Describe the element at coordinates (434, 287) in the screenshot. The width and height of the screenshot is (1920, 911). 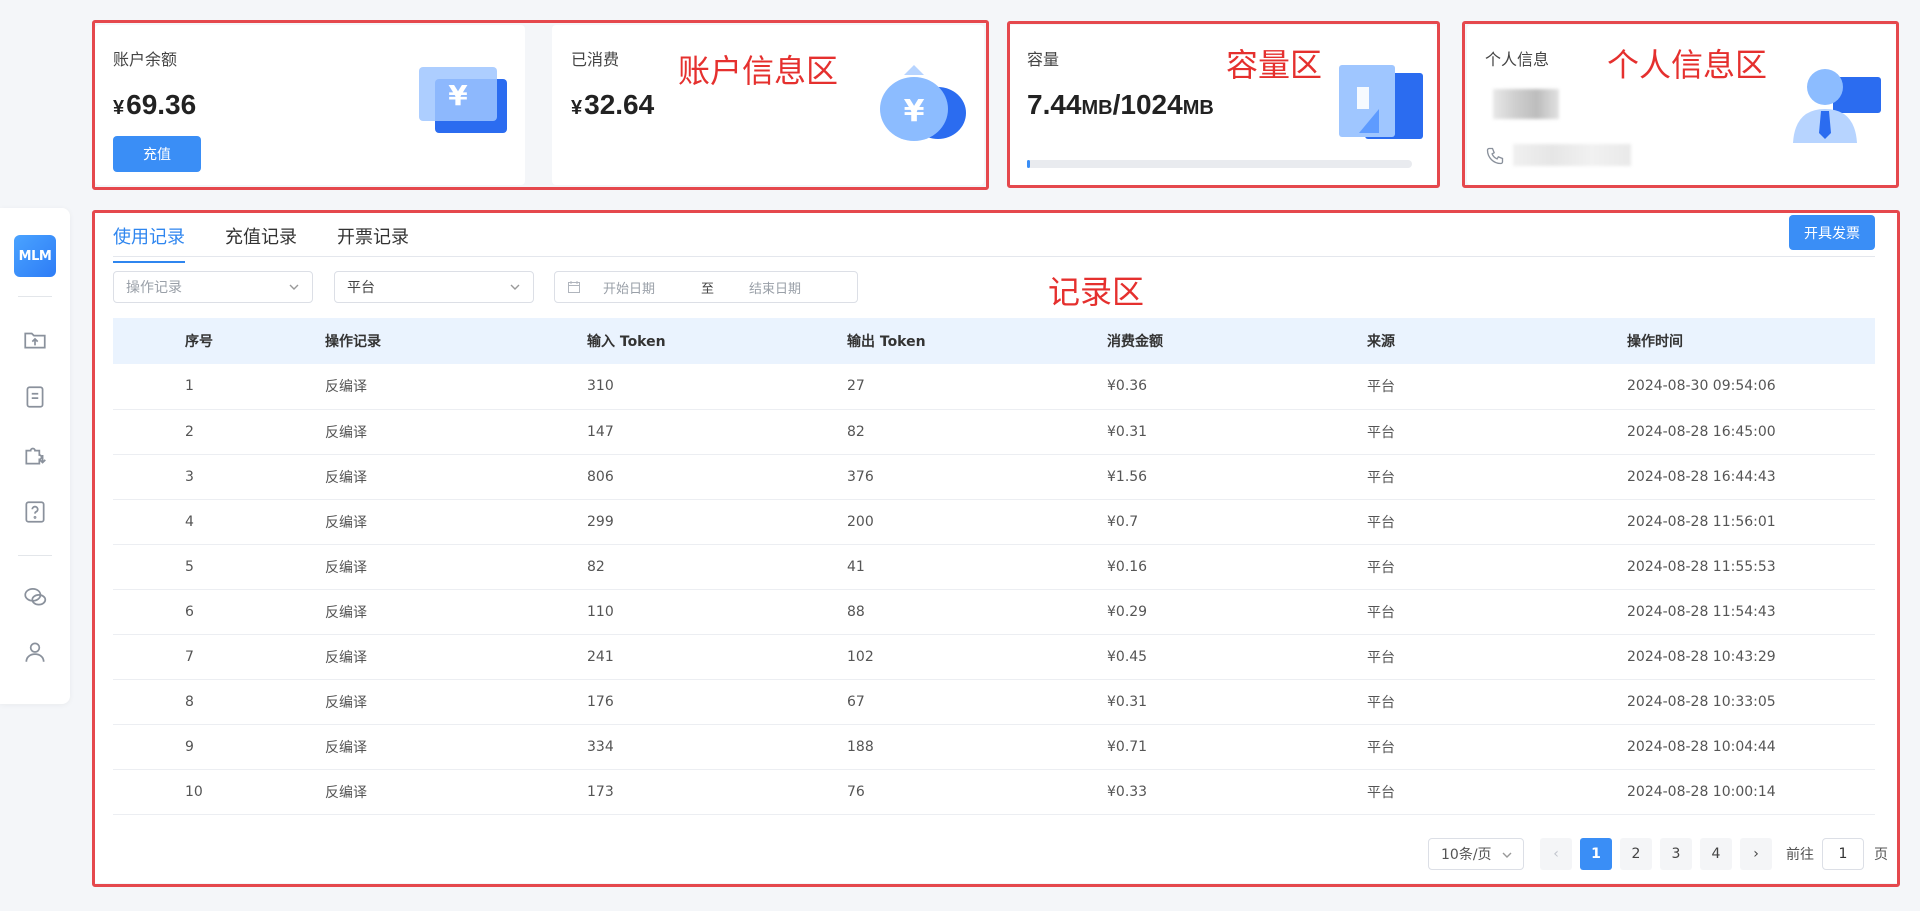
I see `platform-filter-select: 平台` at that location.